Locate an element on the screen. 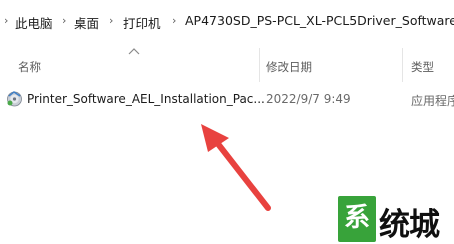  installer-disc-icon is located at coordinates (14, 99).